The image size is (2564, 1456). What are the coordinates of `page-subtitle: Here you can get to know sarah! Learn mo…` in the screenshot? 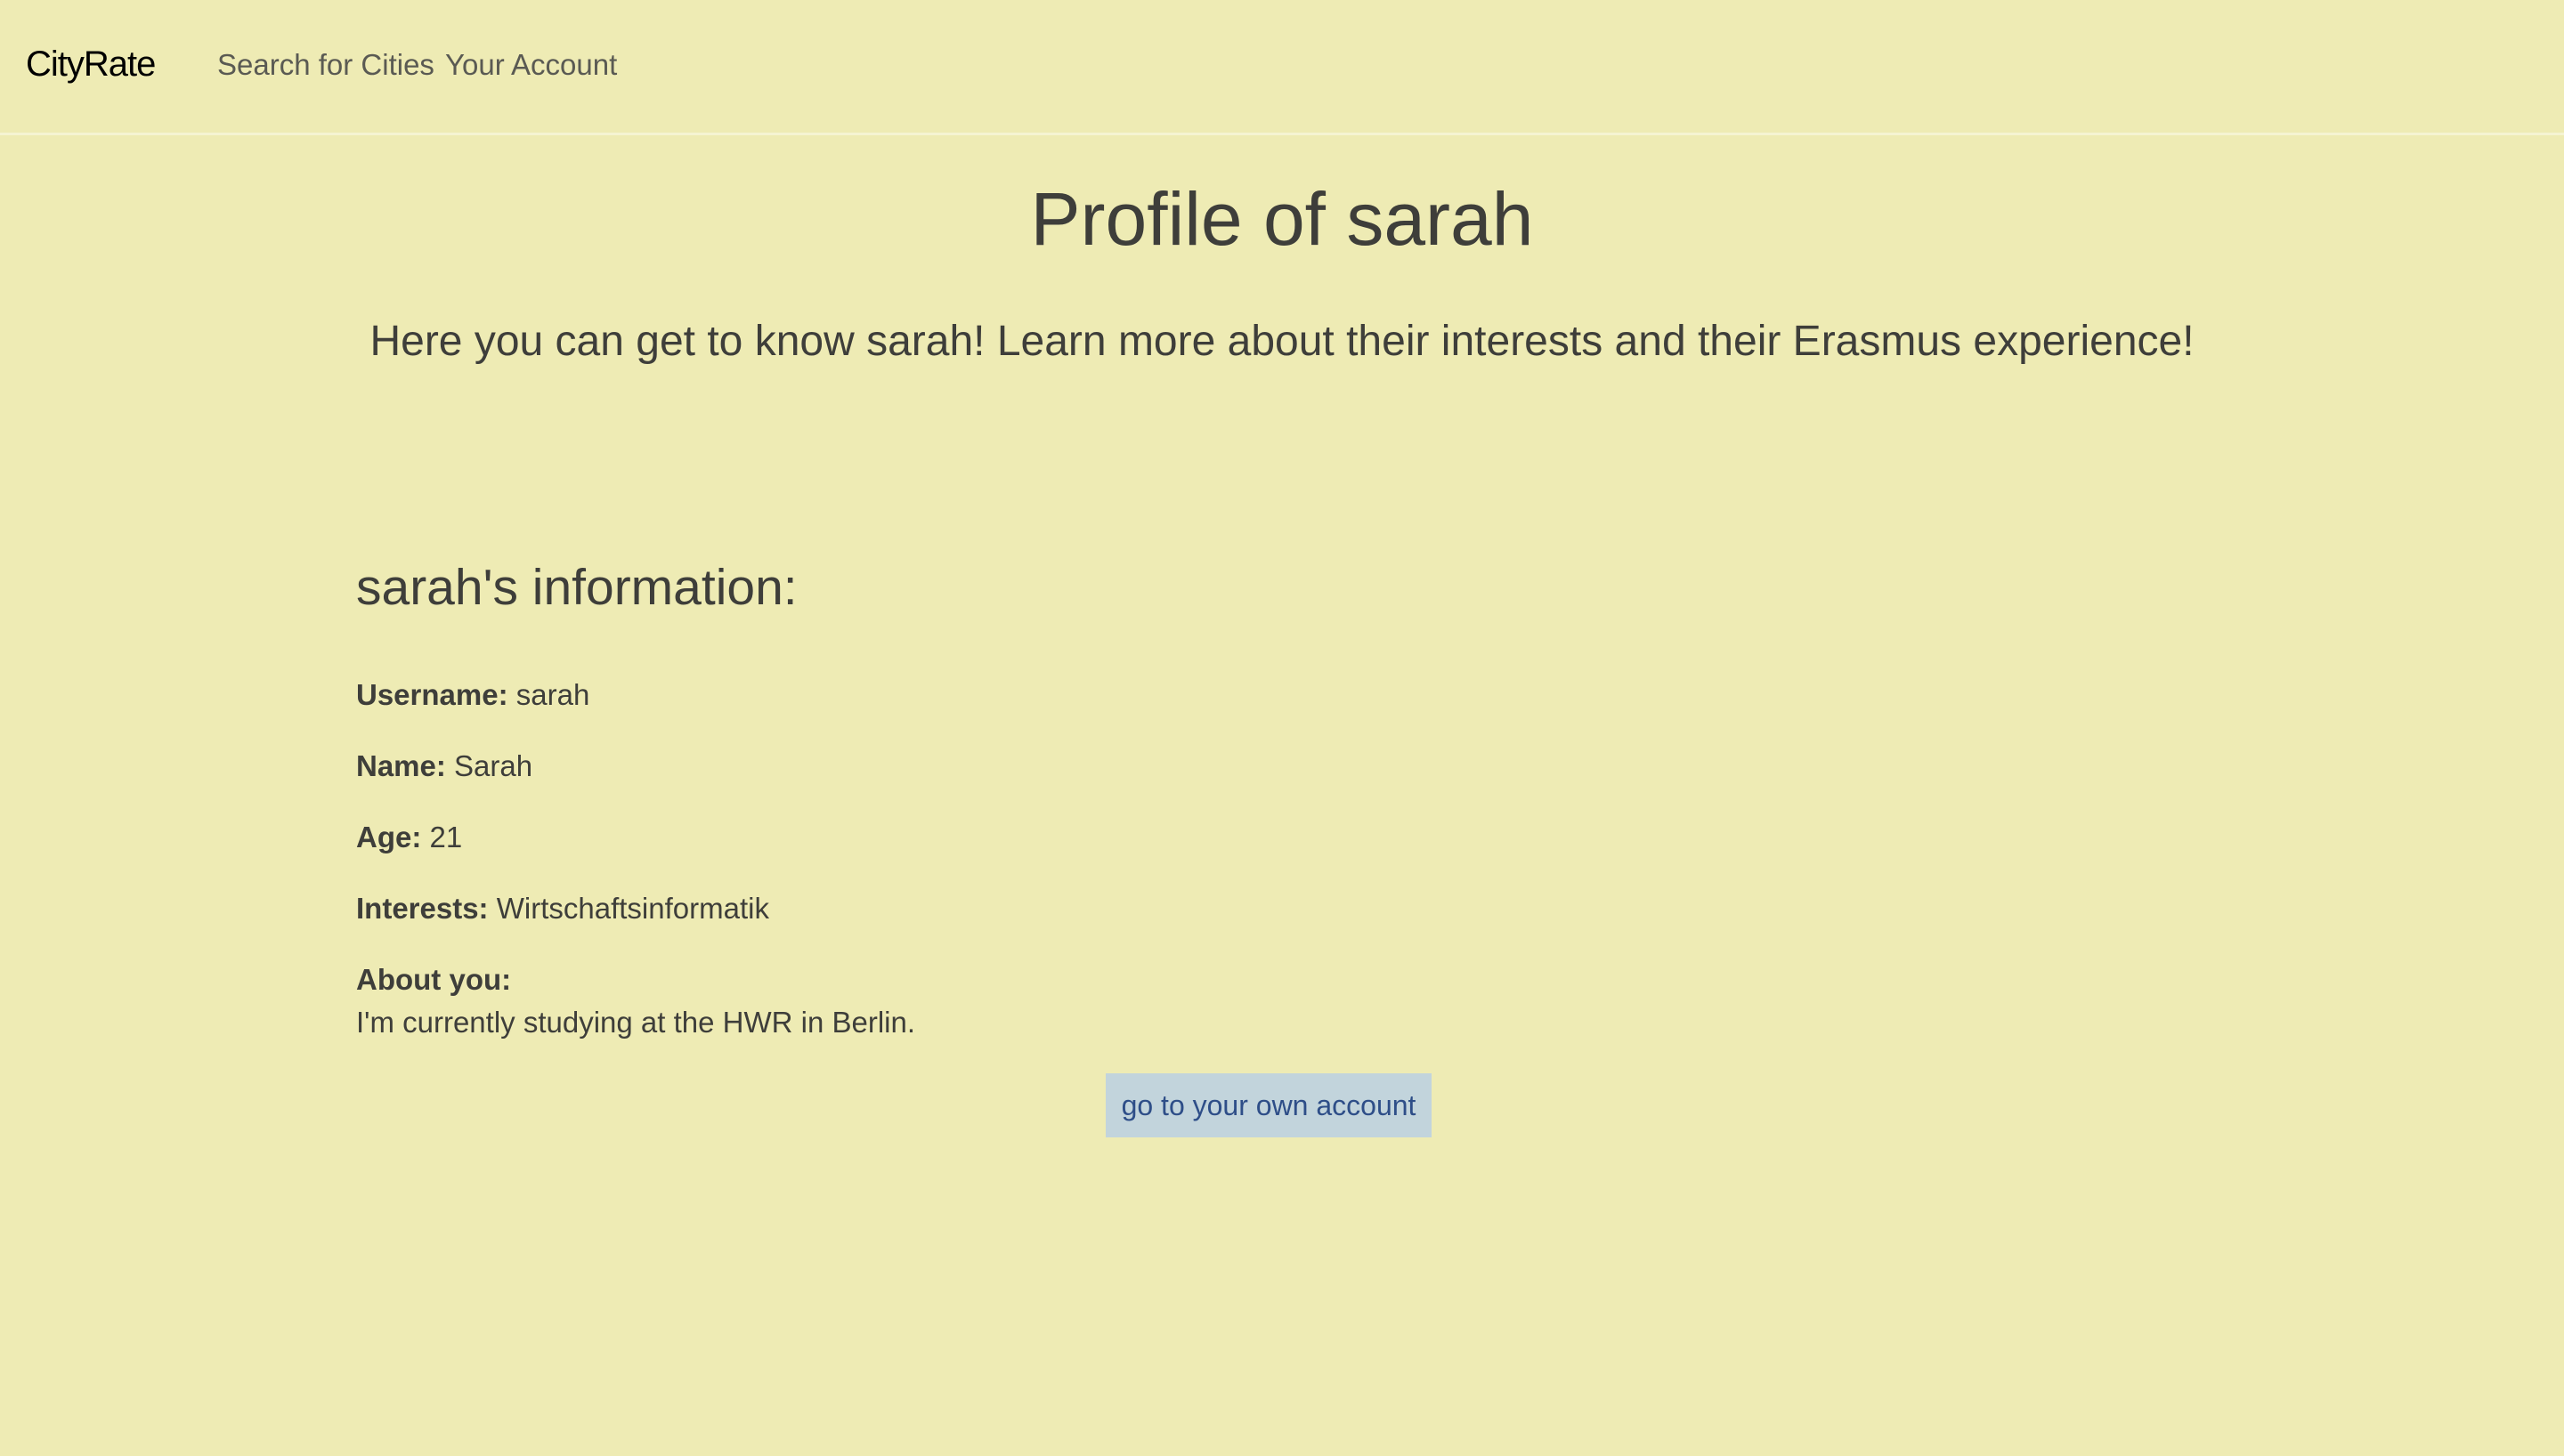 It's located at (1282, 341).